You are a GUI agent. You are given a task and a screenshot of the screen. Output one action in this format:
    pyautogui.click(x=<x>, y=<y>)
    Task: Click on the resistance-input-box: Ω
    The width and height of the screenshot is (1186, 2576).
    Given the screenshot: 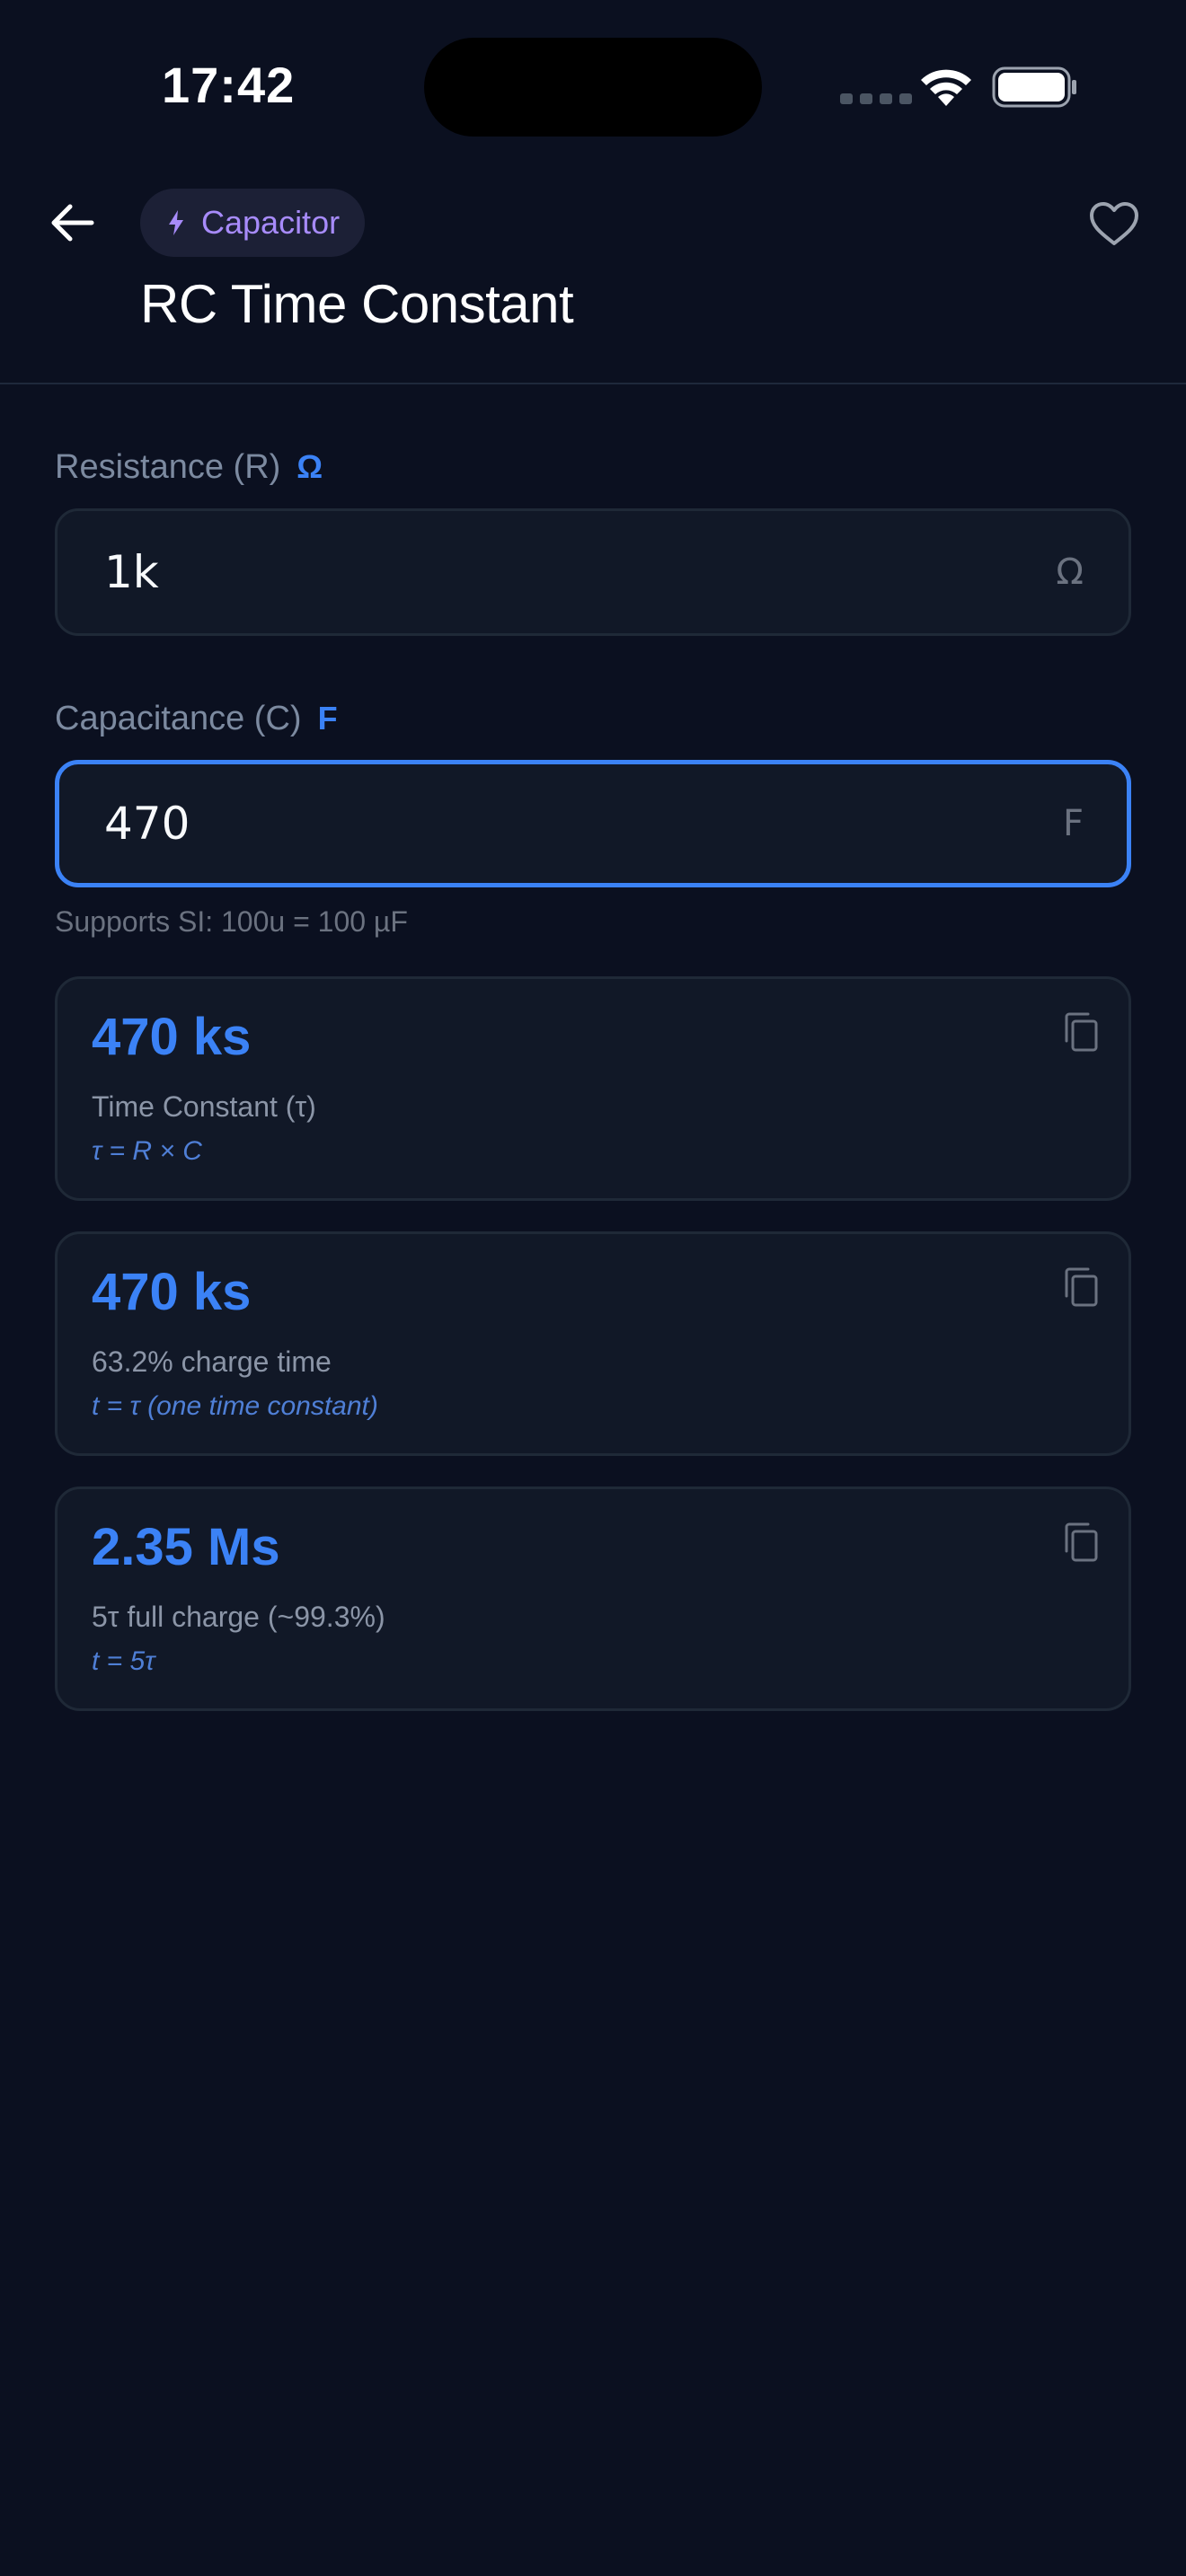 What is the action you would take?
    pyautogui.click(x=593, y=572)
    